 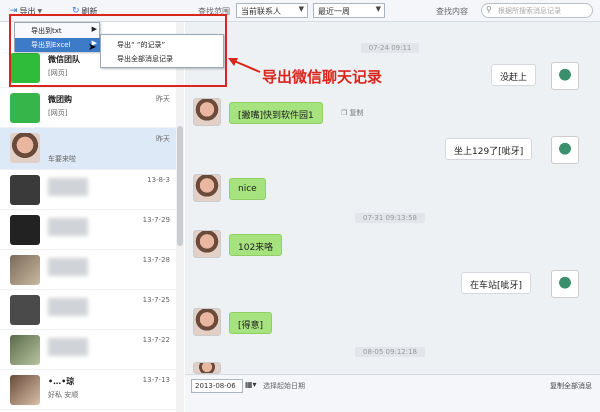 What do you see at coordinates (276, 113) in the screenshot?
I see `message-bubble: [撇嘴]快到软件园1` at bounding box center [276, 113].